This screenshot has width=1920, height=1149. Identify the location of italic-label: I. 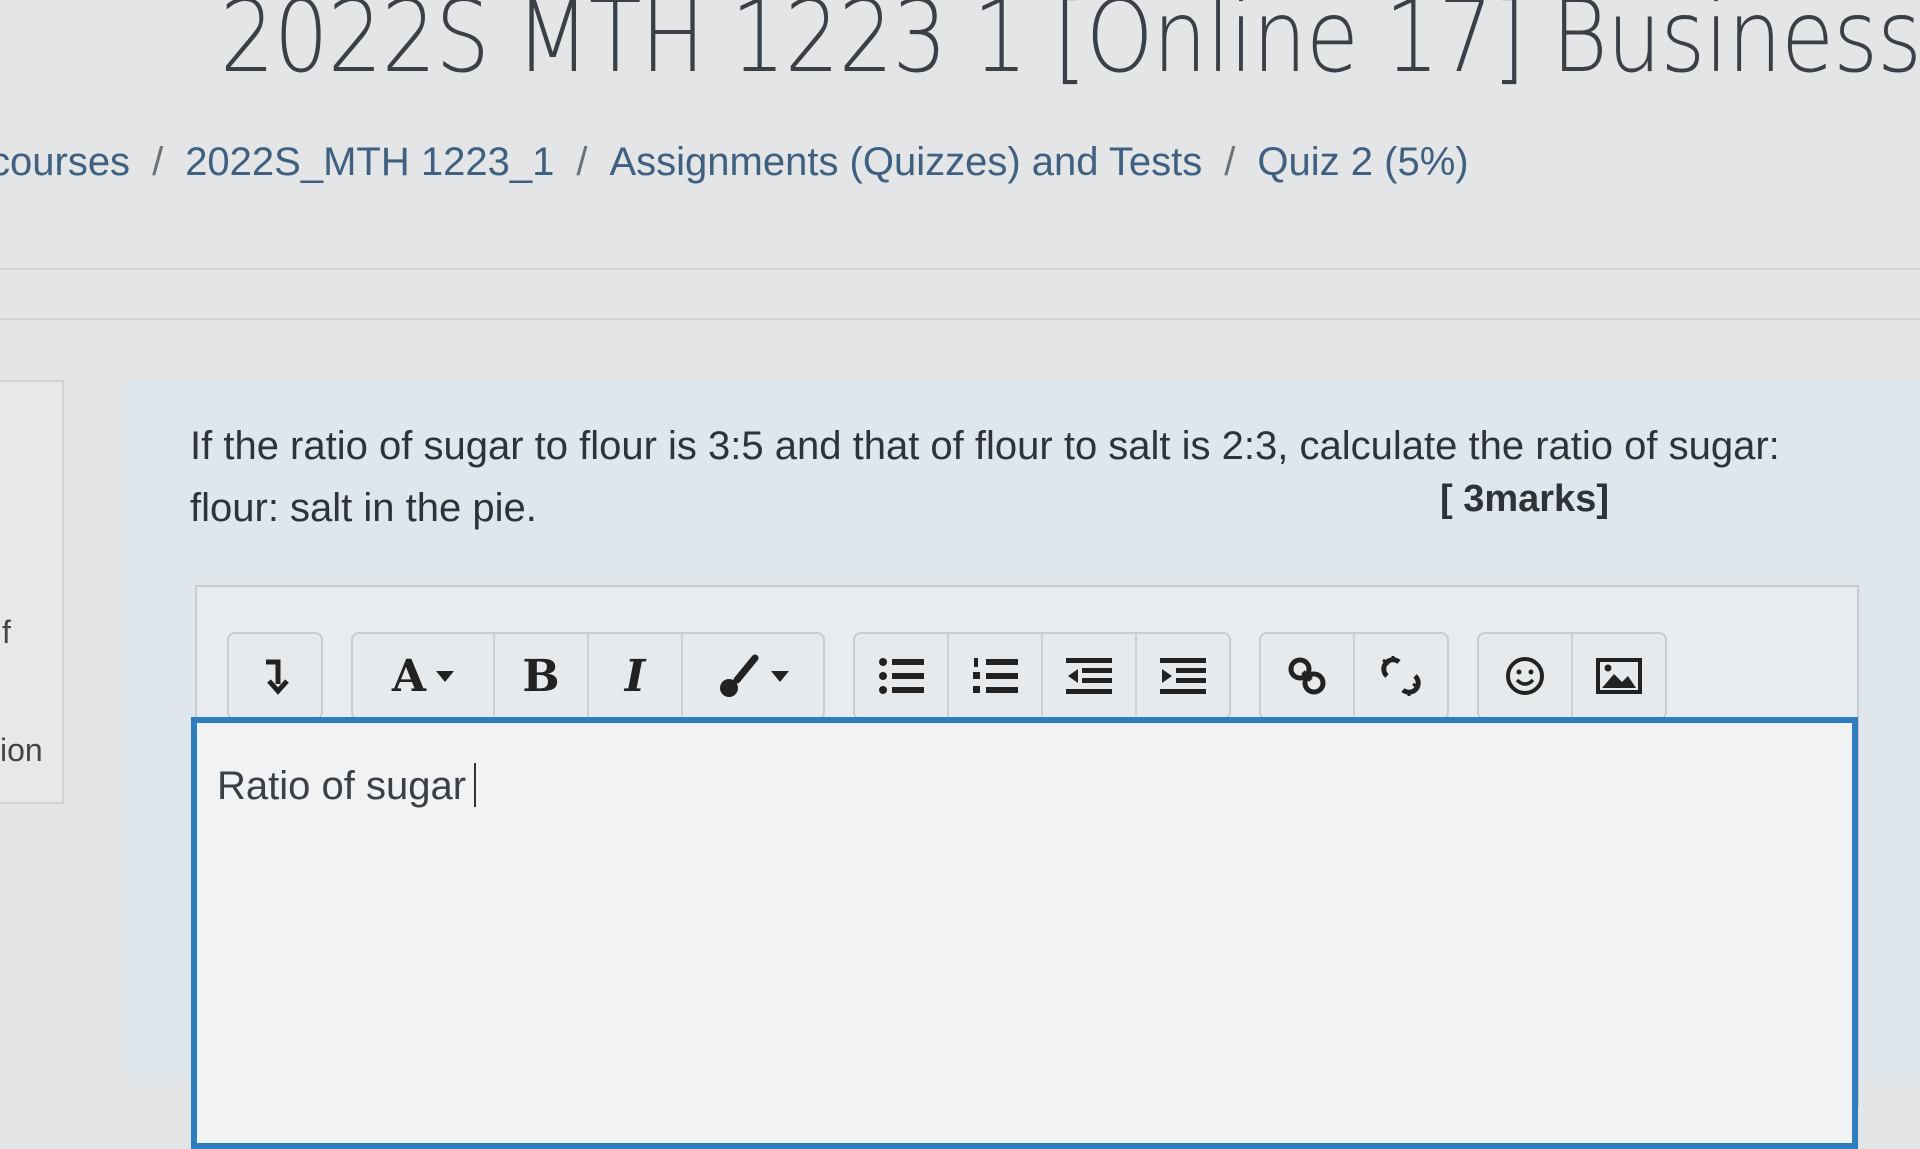
(635, 676).